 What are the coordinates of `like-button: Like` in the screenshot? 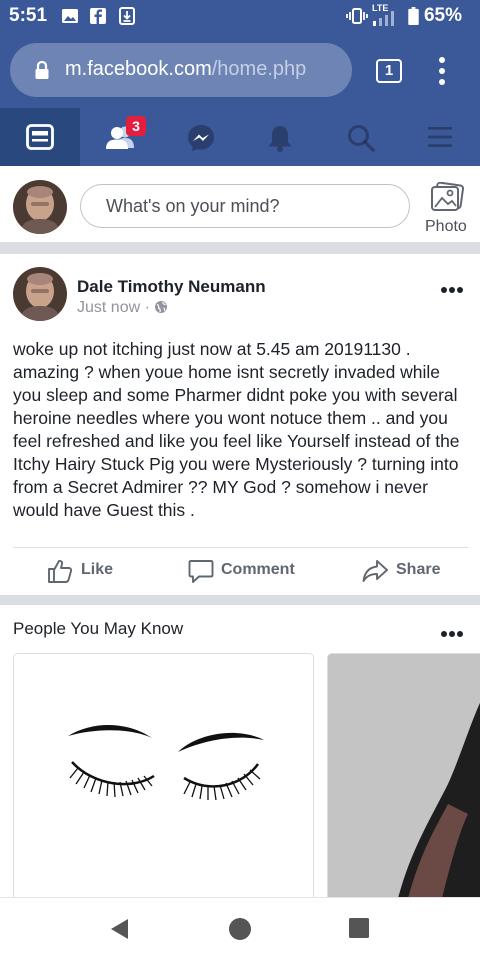 It's located at (102, 572).